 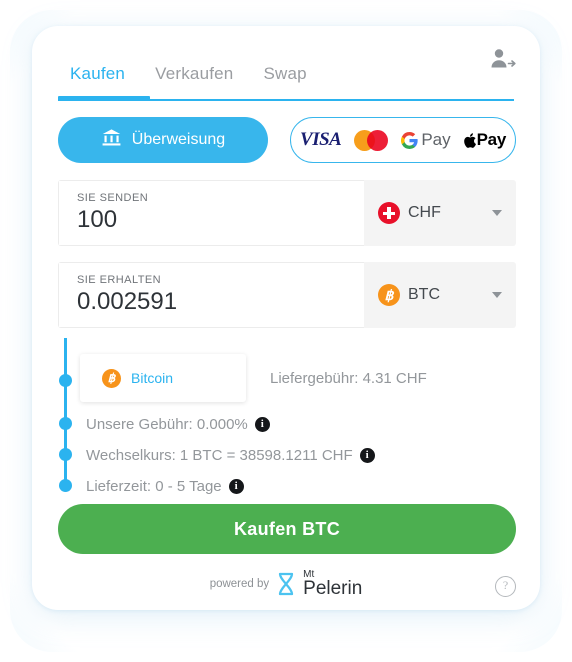 I want to click on send-amount-input-wrap: SIE SENDEN 100, so click(x=211, y=213).